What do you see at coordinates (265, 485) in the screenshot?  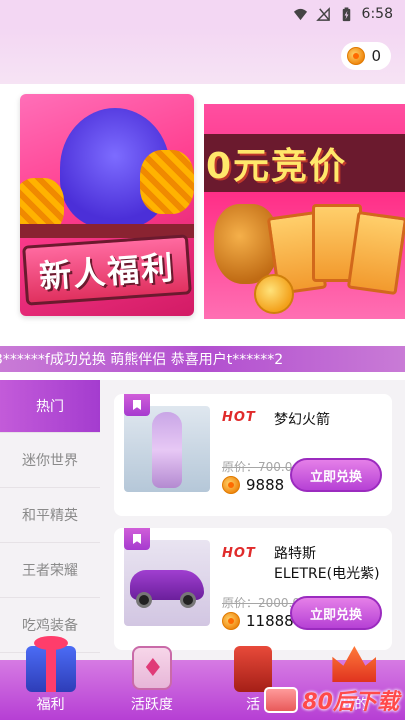 I see `product-price: 9888` at bounding box center [265, 485].